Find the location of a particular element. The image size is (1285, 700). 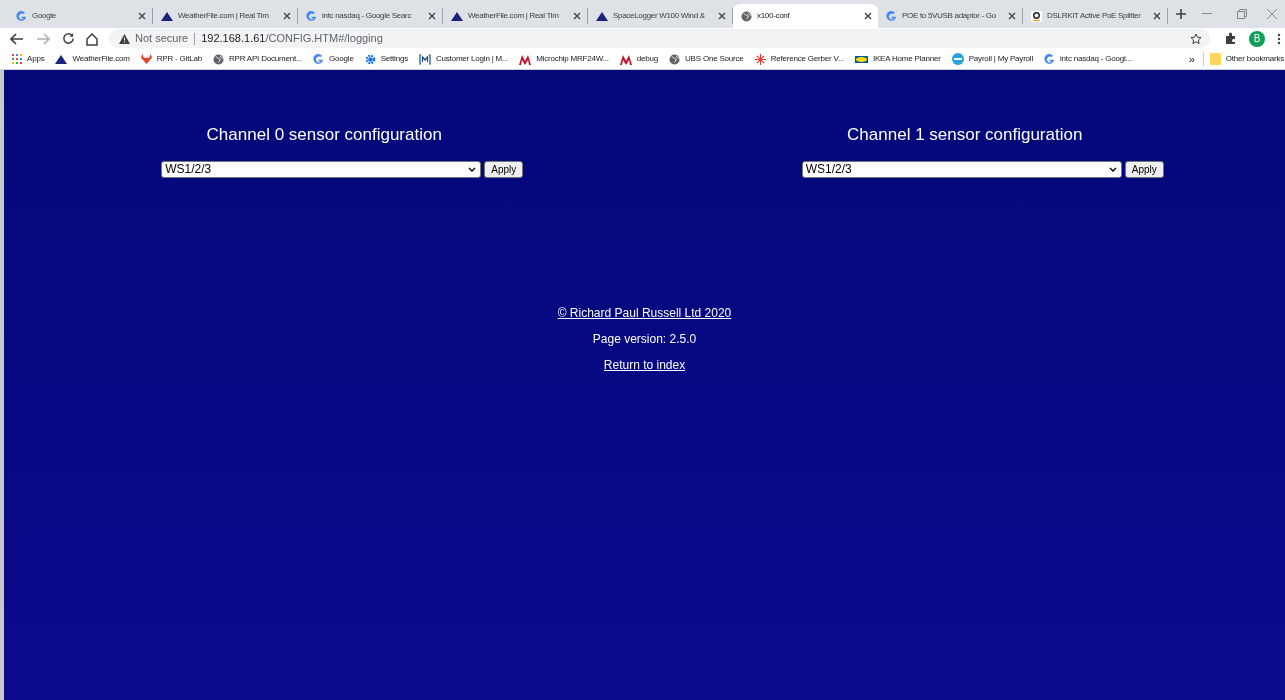

starburst-icon is located at coordinates (760, 59).